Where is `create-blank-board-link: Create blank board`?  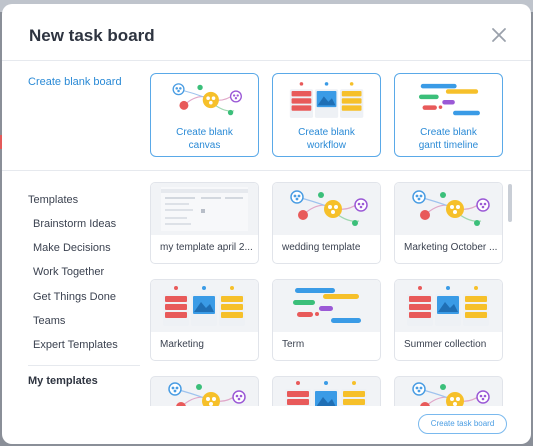
create-blank-board-link: Create blank board is located at coordinates (75, 82).